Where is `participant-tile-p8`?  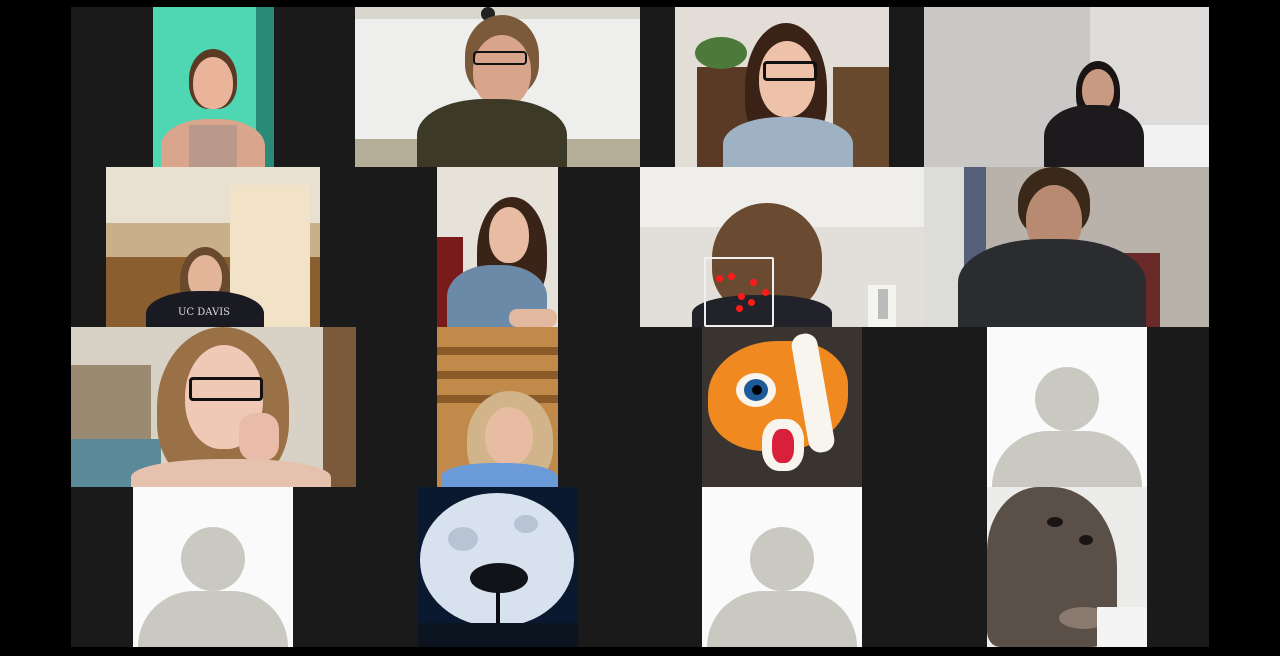
participant-tile-p8 is located at coordinates (1066, 247).